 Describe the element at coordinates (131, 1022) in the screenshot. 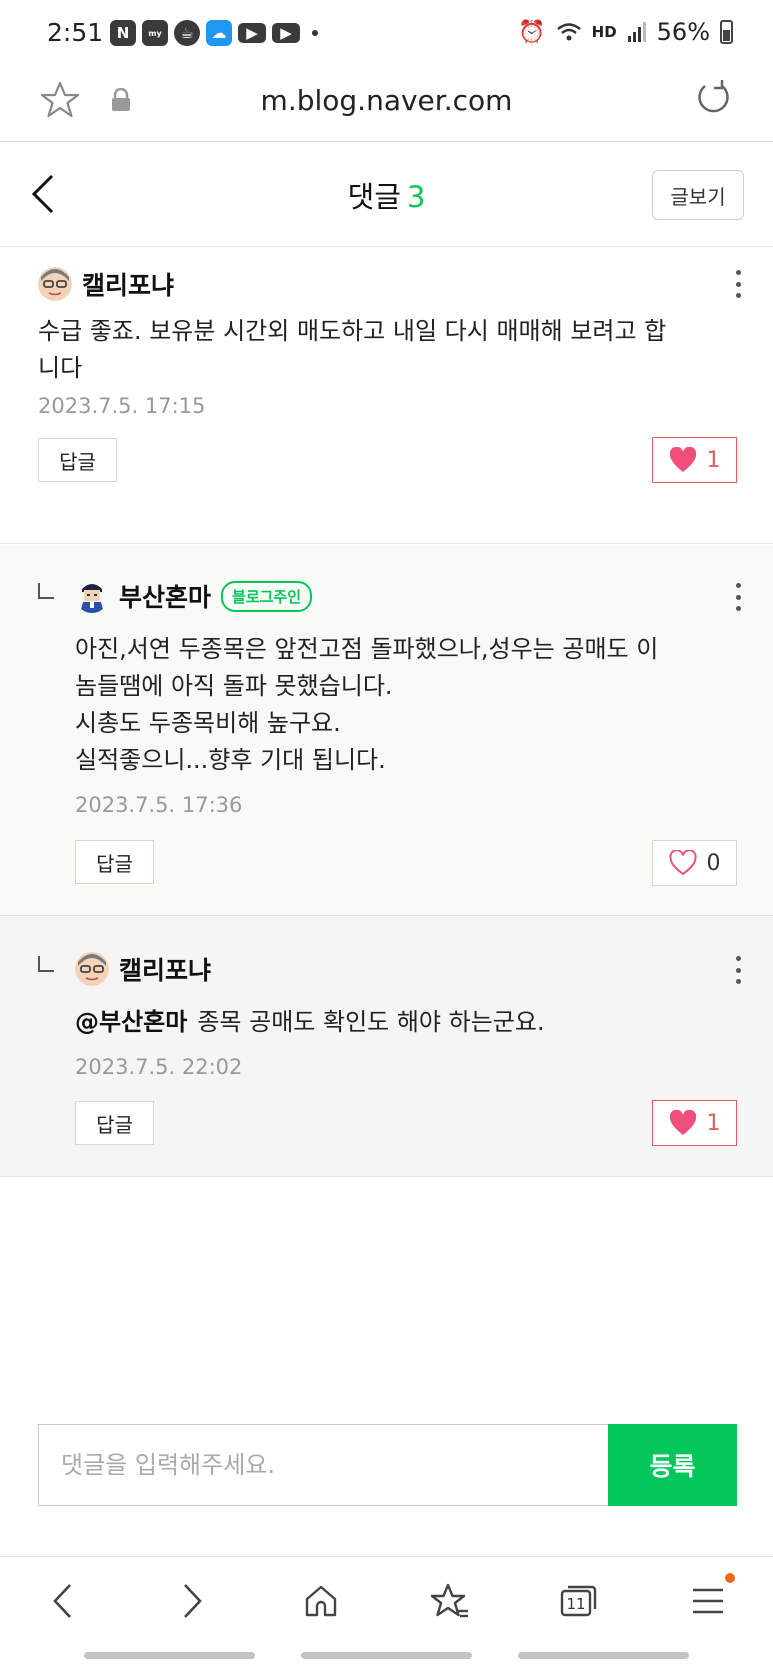

I see `mention-tag: @부산혼마` at that location.